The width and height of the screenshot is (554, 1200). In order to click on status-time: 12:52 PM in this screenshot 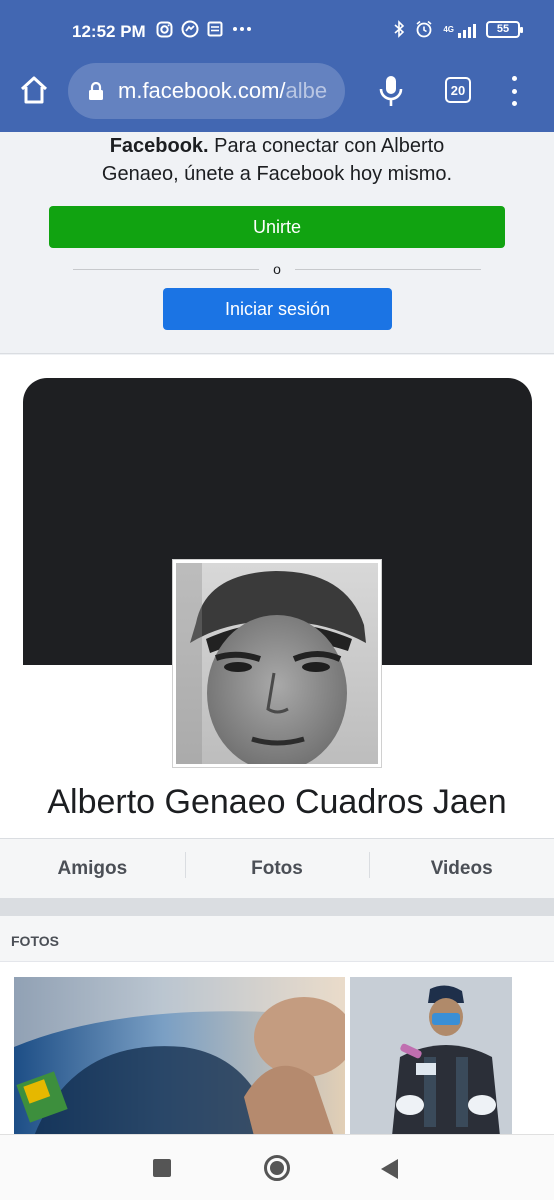, I will do `click(109, 31)`.